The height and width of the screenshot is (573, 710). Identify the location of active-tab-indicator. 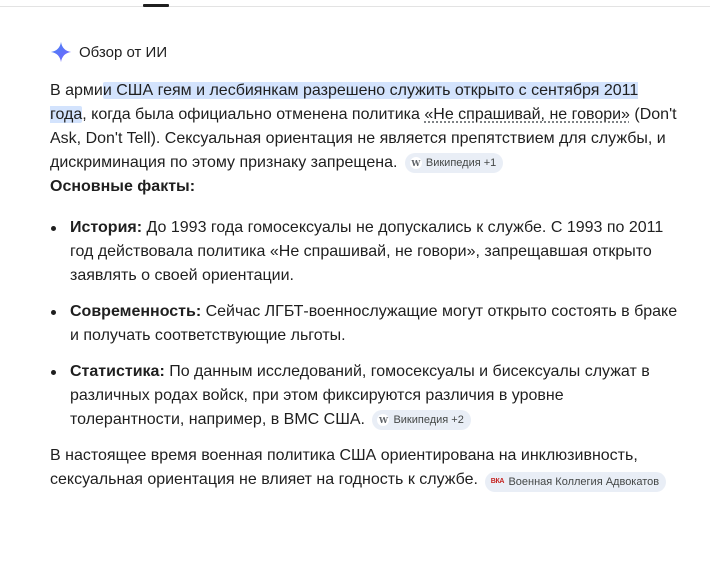
(156, 5).